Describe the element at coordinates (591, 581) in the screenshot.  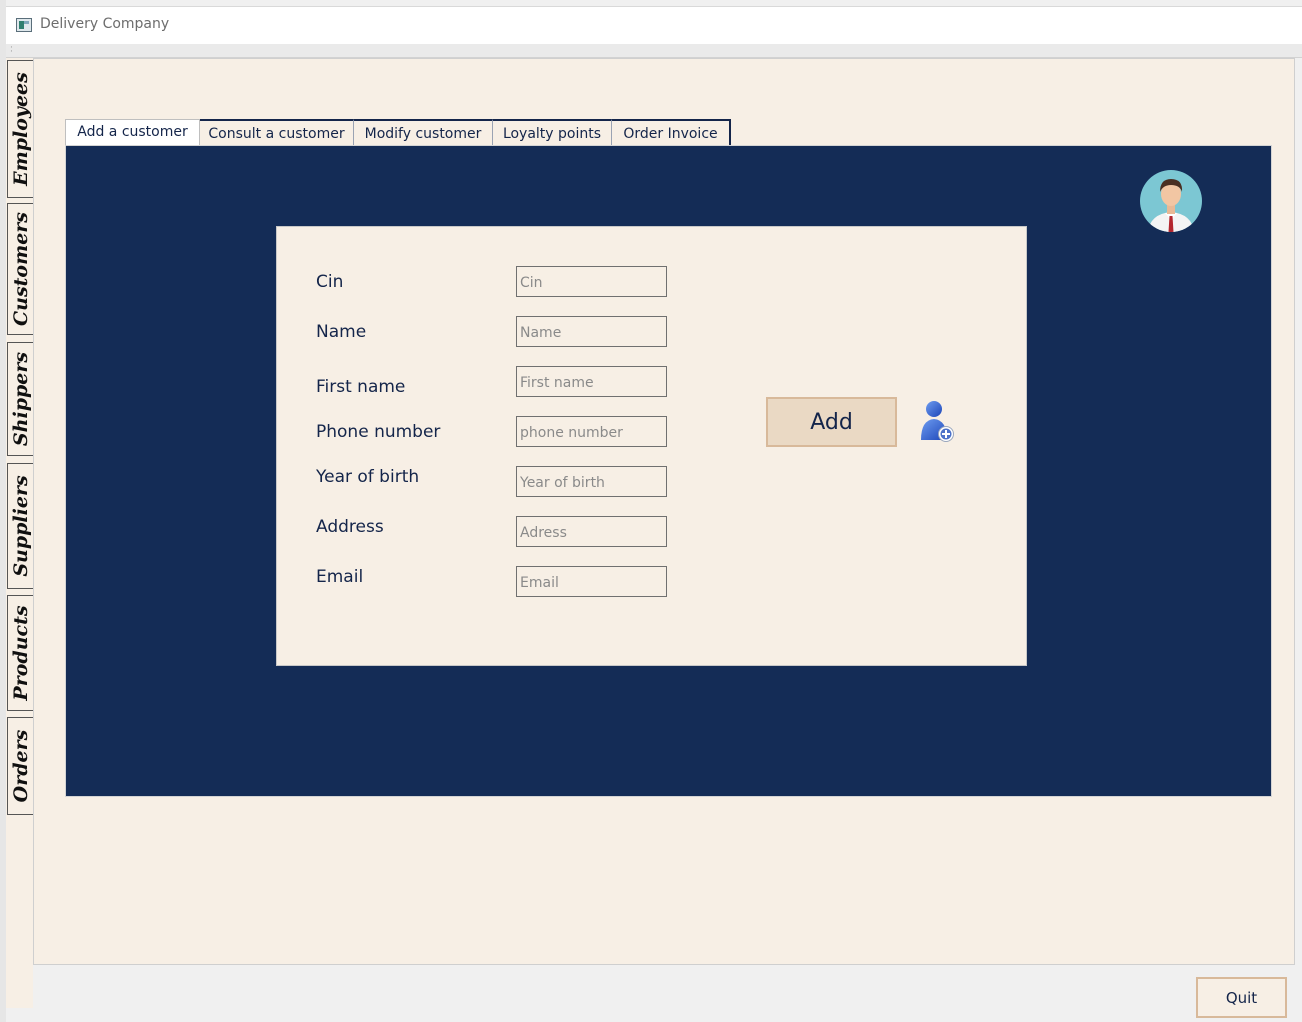
I see `email-field` at that location.